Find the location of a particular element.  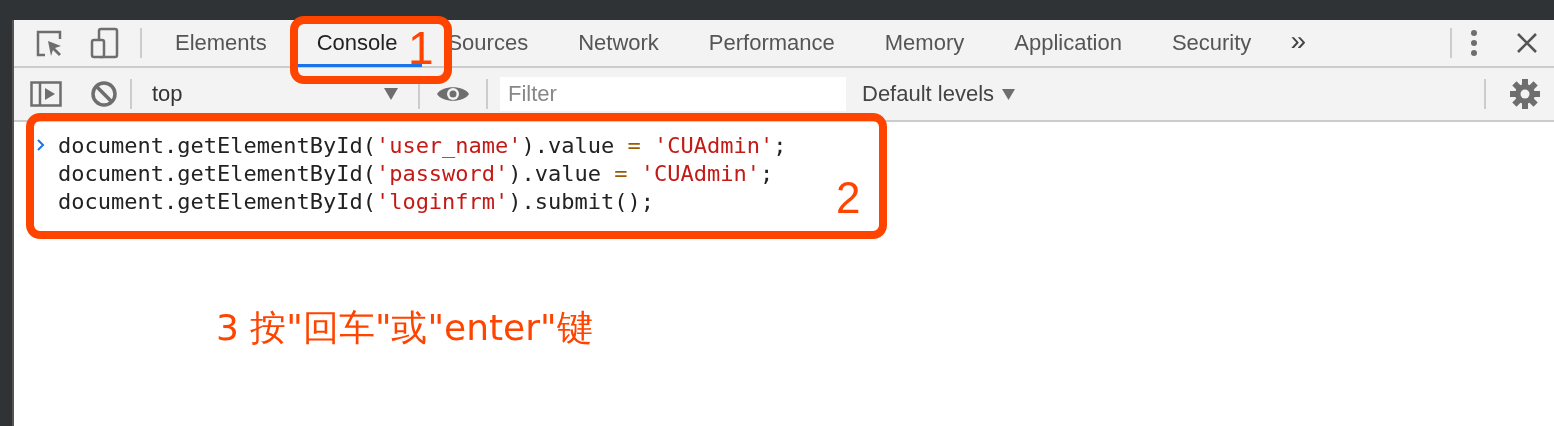

instruction-text: 3 按"回车"或"enter"键 is located at coordinates (404, 328).